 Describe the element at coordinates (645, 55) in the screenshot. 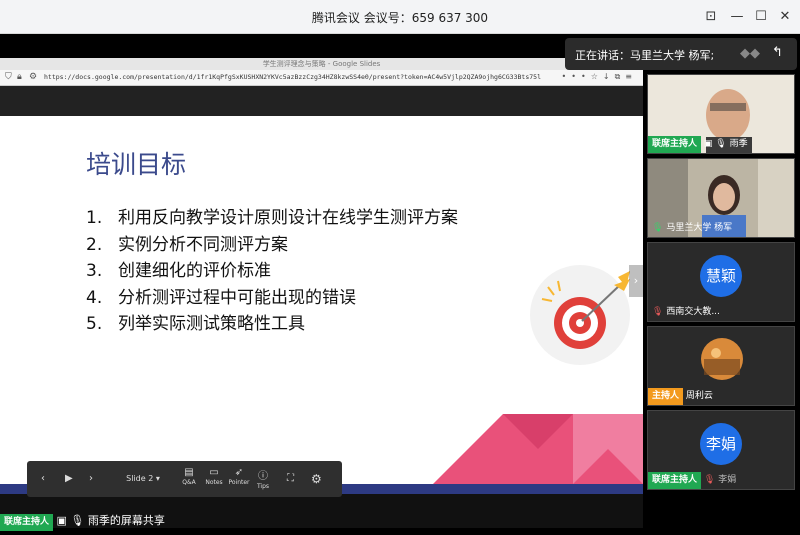

I see `speaker-text: 正在讲话：马里兰大学 杨军;` at that location.